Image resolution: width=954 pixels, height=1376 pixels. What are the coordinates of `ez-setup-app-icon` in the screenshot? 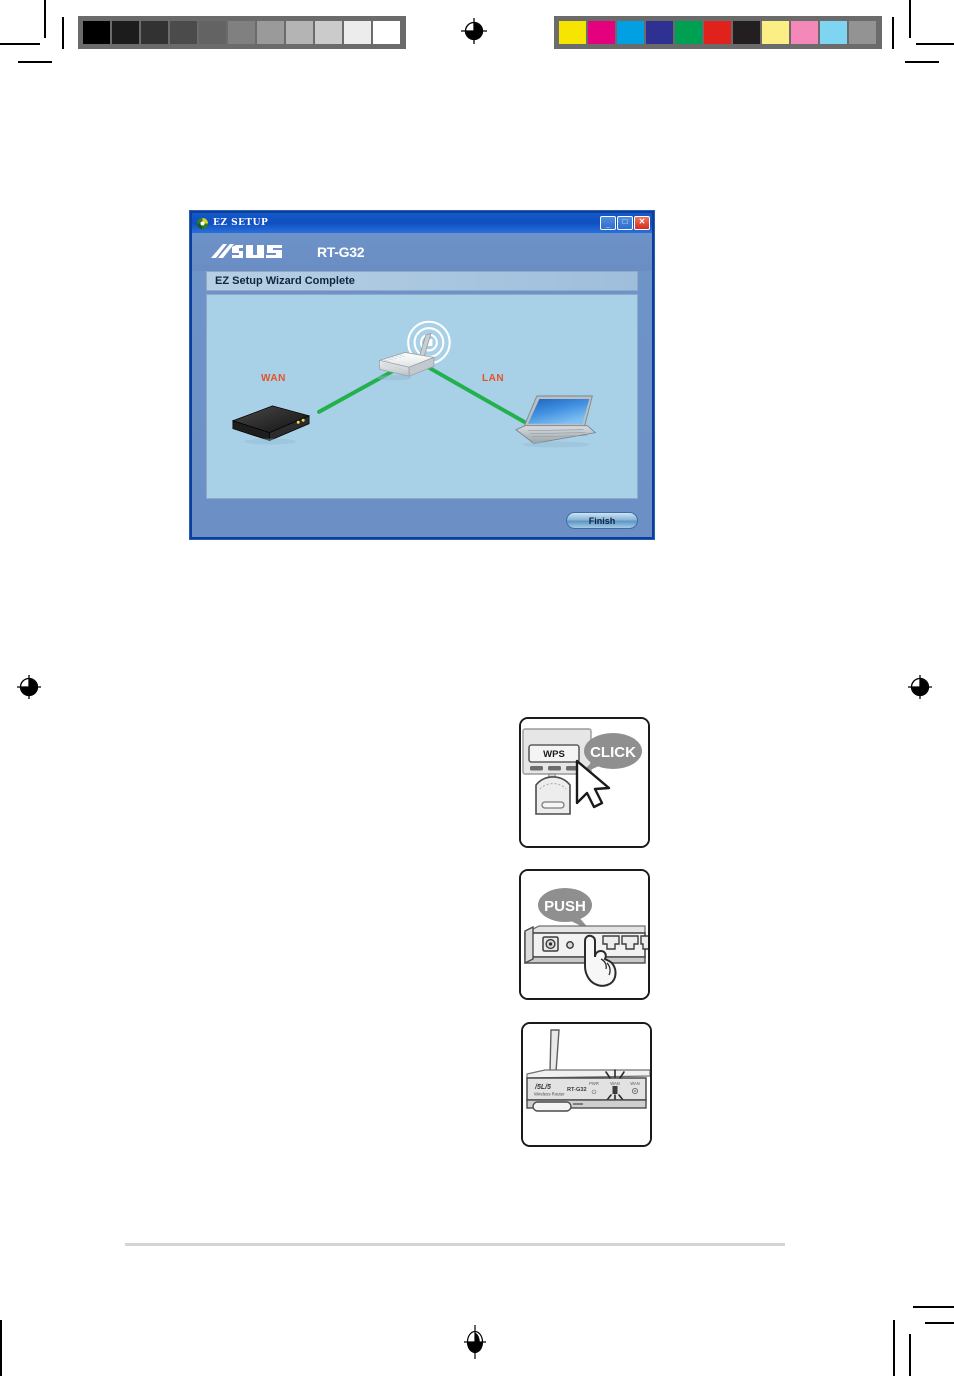 It's located at (202, 223).